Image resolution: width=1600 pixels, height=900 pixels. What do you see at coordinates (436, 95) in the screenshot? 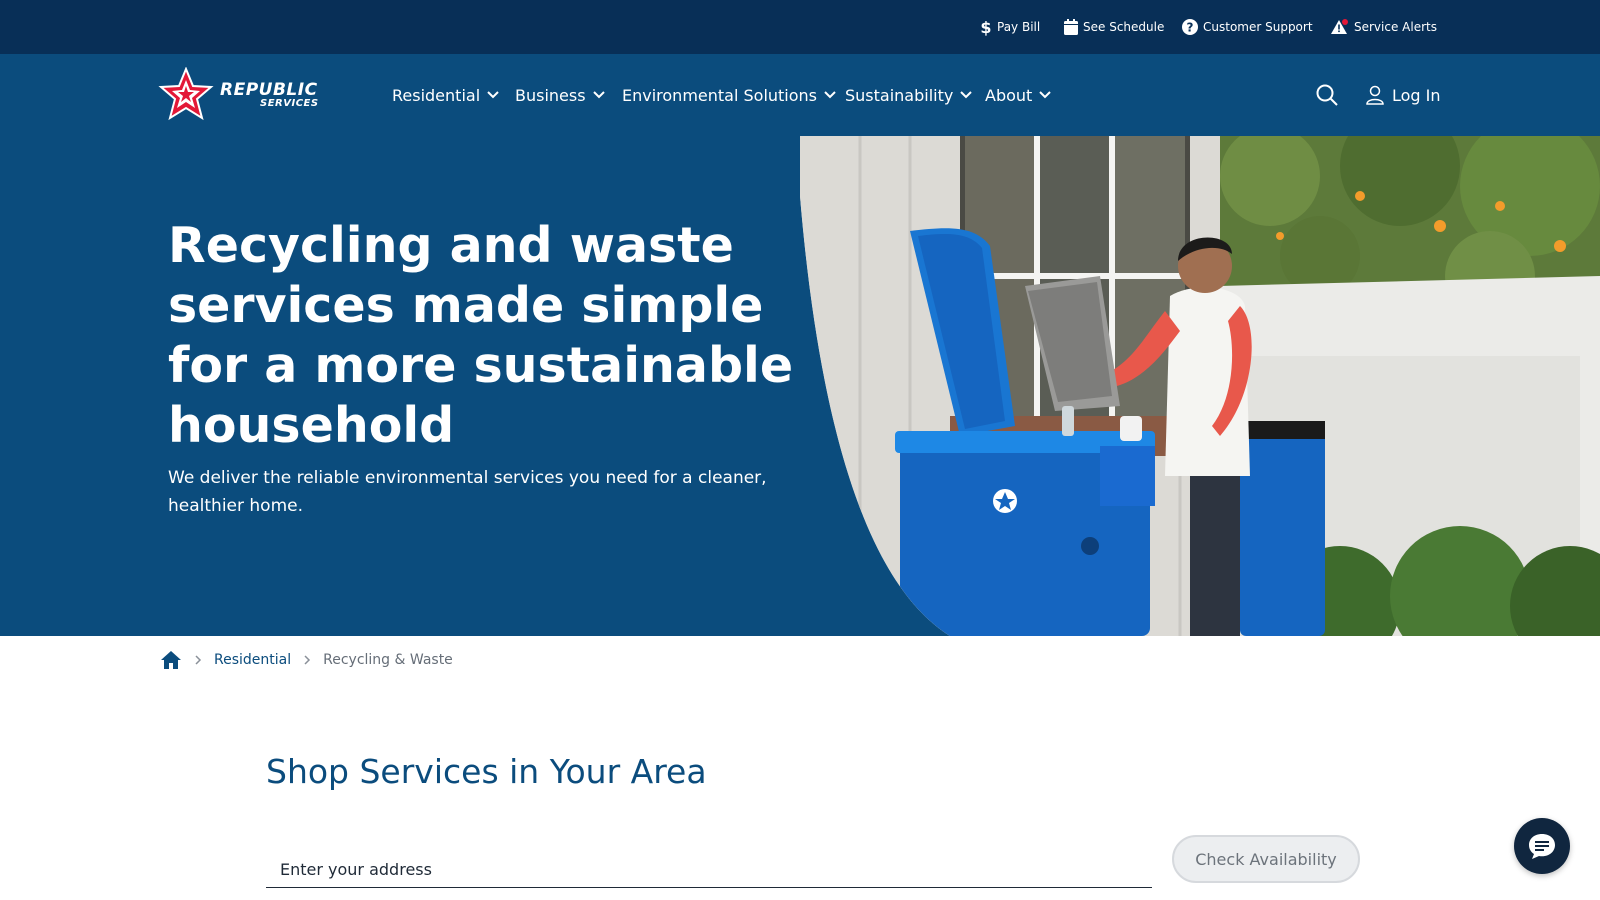
I see `nav-residential-label: Residential` at bounding box center [436, 95].